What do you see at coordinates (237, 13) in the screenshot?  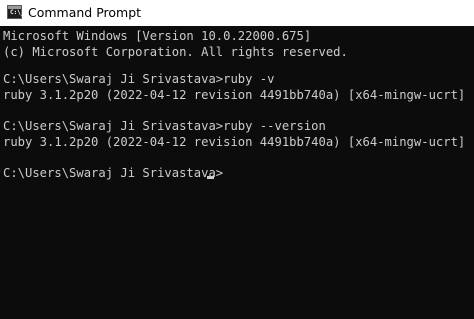 I see `title-bar: C:\_ Command Prompt` at bounding box center [237, 13].